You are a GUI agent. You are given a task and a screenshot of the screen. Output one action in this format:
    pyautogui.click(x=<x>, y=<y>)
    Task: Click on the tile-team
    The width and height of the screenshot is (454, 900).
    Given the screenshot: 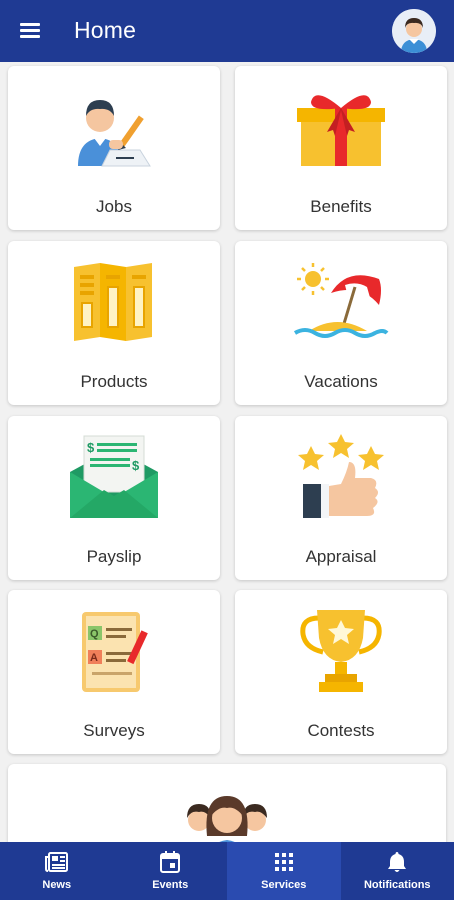 What is the action you would take?
    pyautogui.click(x=227, y=803)
    